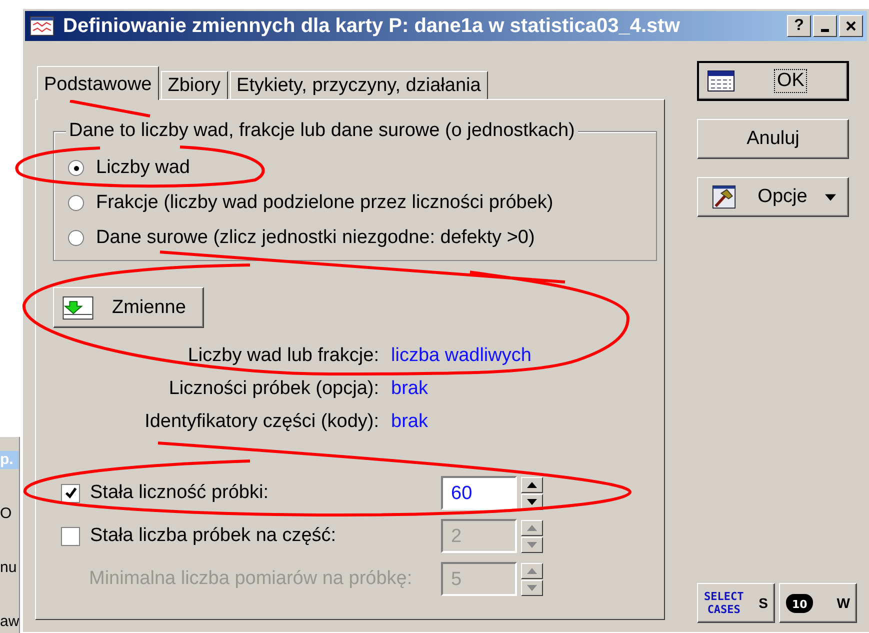  Describe the element at coordinates (273, 389) in the screenshot. I see `assignment-label: Liczności próbek (opcja):` at that location.